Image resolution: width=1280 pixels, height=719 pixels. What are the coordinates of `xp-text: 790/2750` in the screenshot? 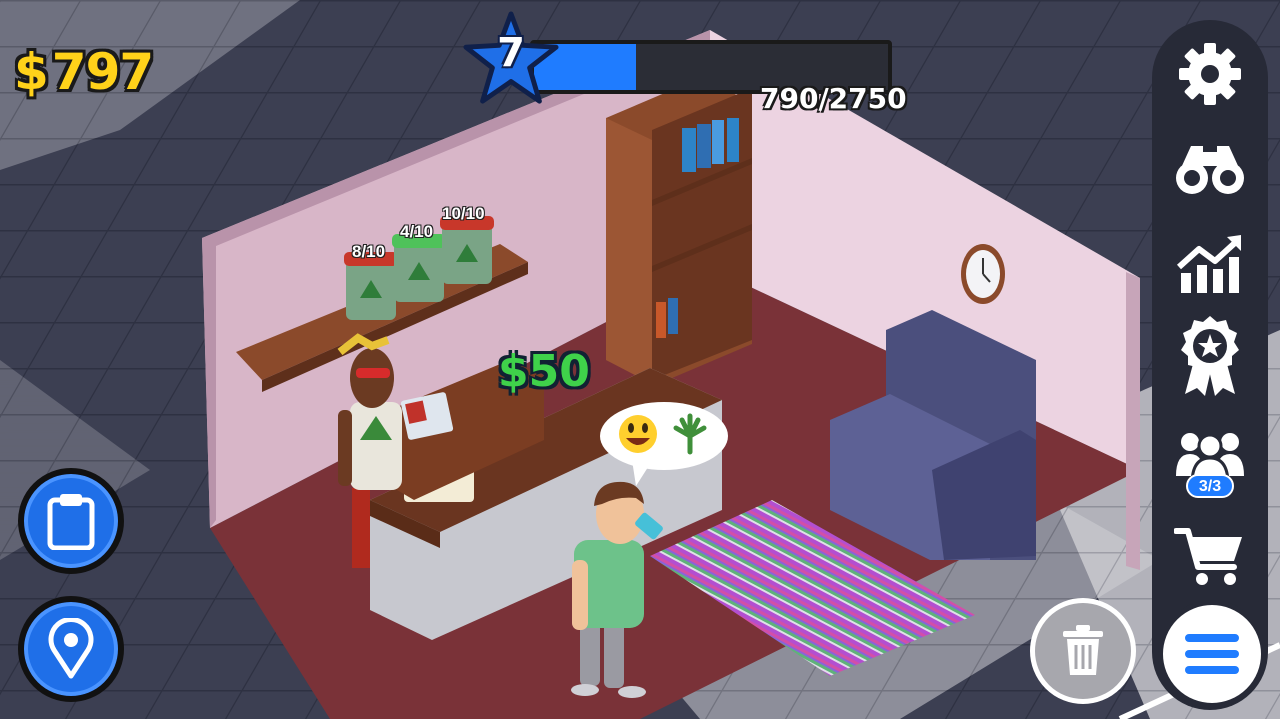 It's located at (833, 98).